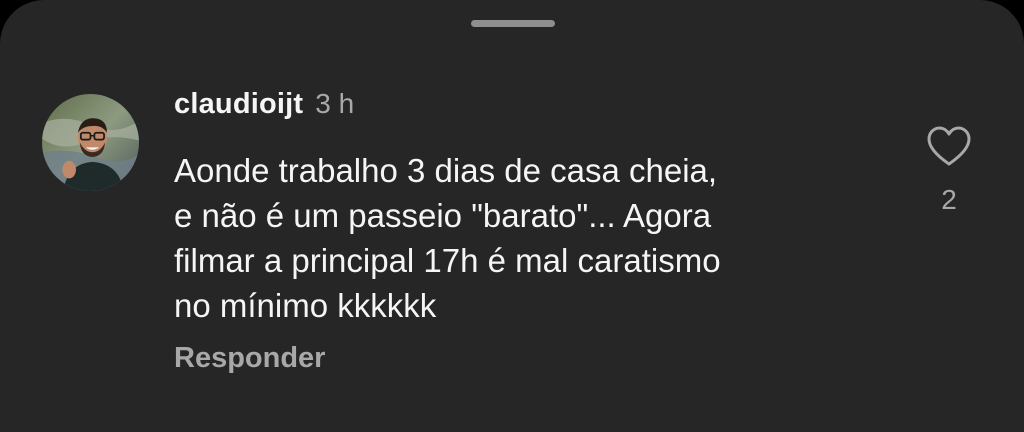 The width and height of the screenshot is (1024, 432). Describe the element at coordinates (238, 104) in the screenshot. I see `username: claudioijt` at that location.